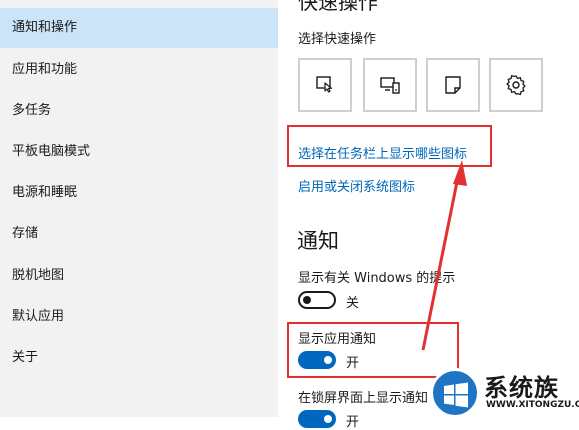 The image size is (579, 430). What do you see at coordinates (363, 398) in the screenshot?
I see `lock-screen-notifications-label: 在锁屏界面上显示通知` at bounding box center [363, 398].